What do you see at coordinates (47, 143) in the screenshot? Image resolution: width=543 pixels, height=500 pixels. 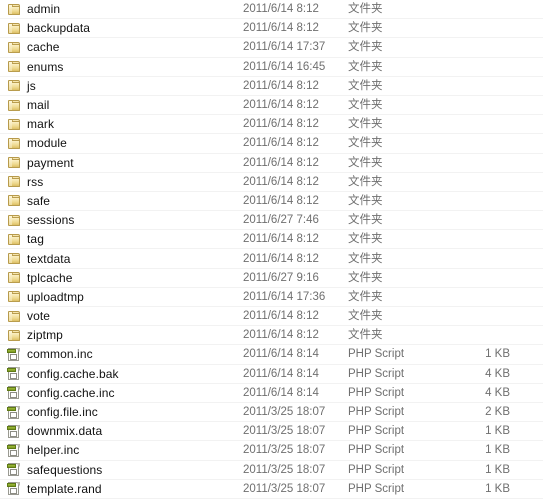 I see `file-name-label: module` at bounding box center [47, 143].